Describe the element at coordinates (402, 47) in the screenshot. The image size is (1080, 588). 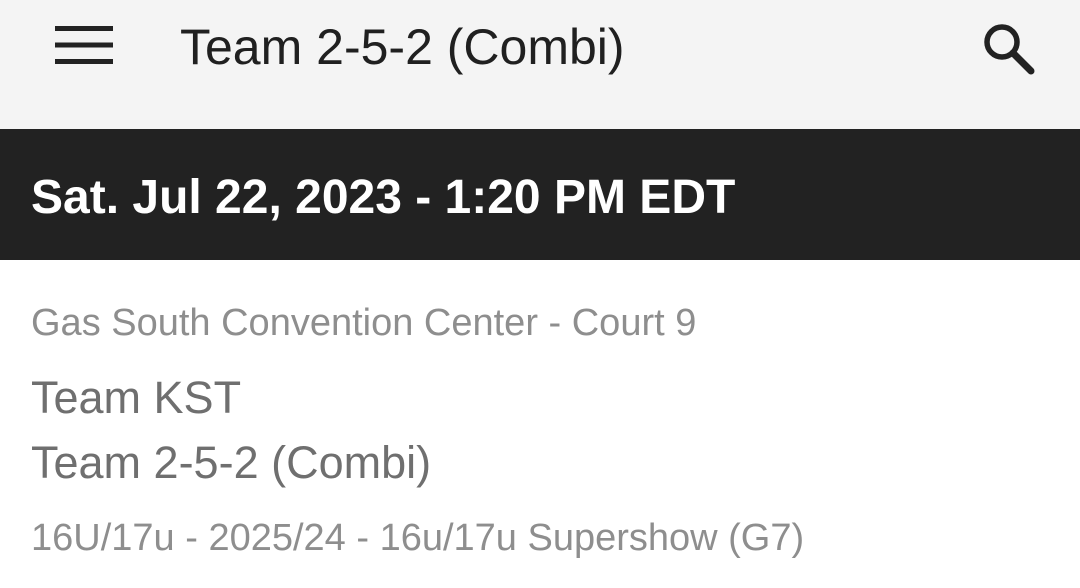
I see `app-title: Team 2-5-2 (Combi)` at that location.